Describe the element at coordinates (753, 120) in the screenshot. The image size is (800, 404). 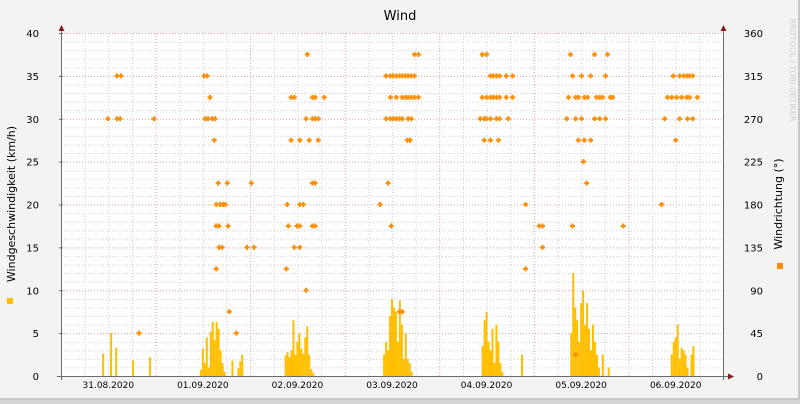
I see `y2-tick-label: 270` at that location.